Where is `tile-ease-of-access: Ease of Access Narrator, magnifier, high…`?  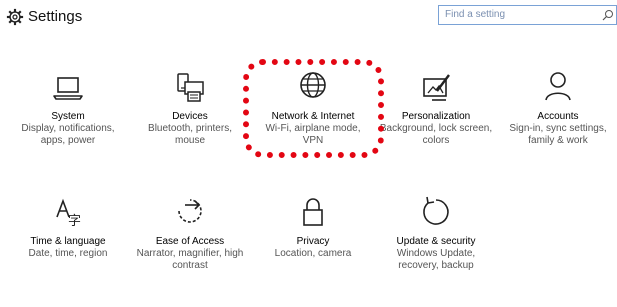
tile-ease-of-access: Ease of Access Narrator, magnifier, high… is located at coordinates (190, 251).